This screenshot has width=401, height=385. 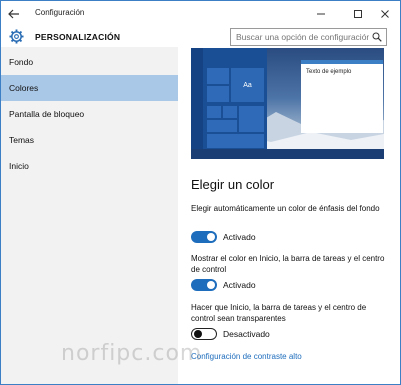 I want to click on sidebar-item-pantalla-de-bloqueo: Pantalla de bloqueo, so click(x=89, y=114).